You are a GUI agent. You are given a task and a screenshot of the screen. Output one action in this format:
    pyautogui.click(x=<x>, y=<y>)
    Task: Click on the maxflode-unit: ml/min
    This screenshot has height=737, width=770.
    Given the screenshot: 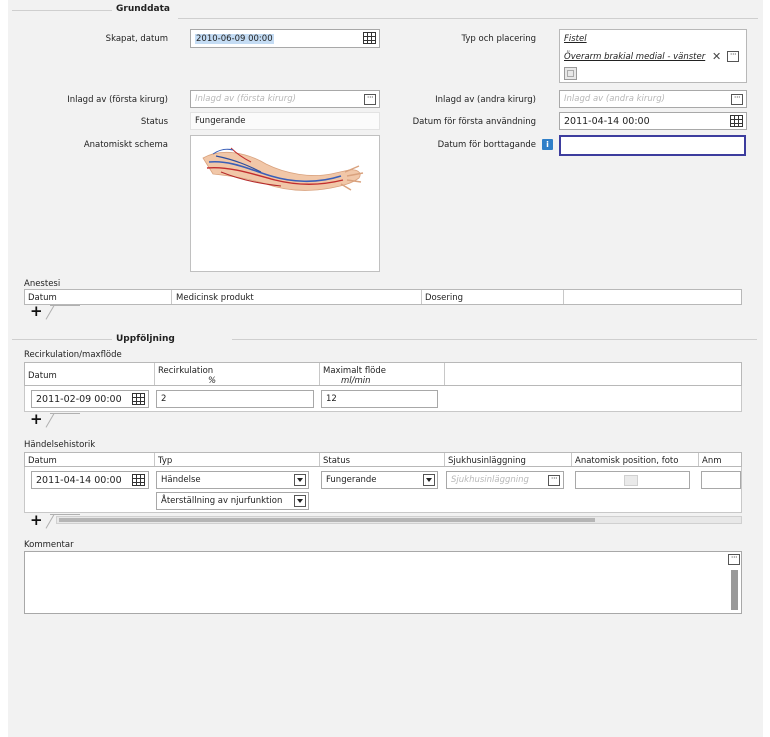 What is the action you would take?
    pyautogui.click(x=356, y=381)
    